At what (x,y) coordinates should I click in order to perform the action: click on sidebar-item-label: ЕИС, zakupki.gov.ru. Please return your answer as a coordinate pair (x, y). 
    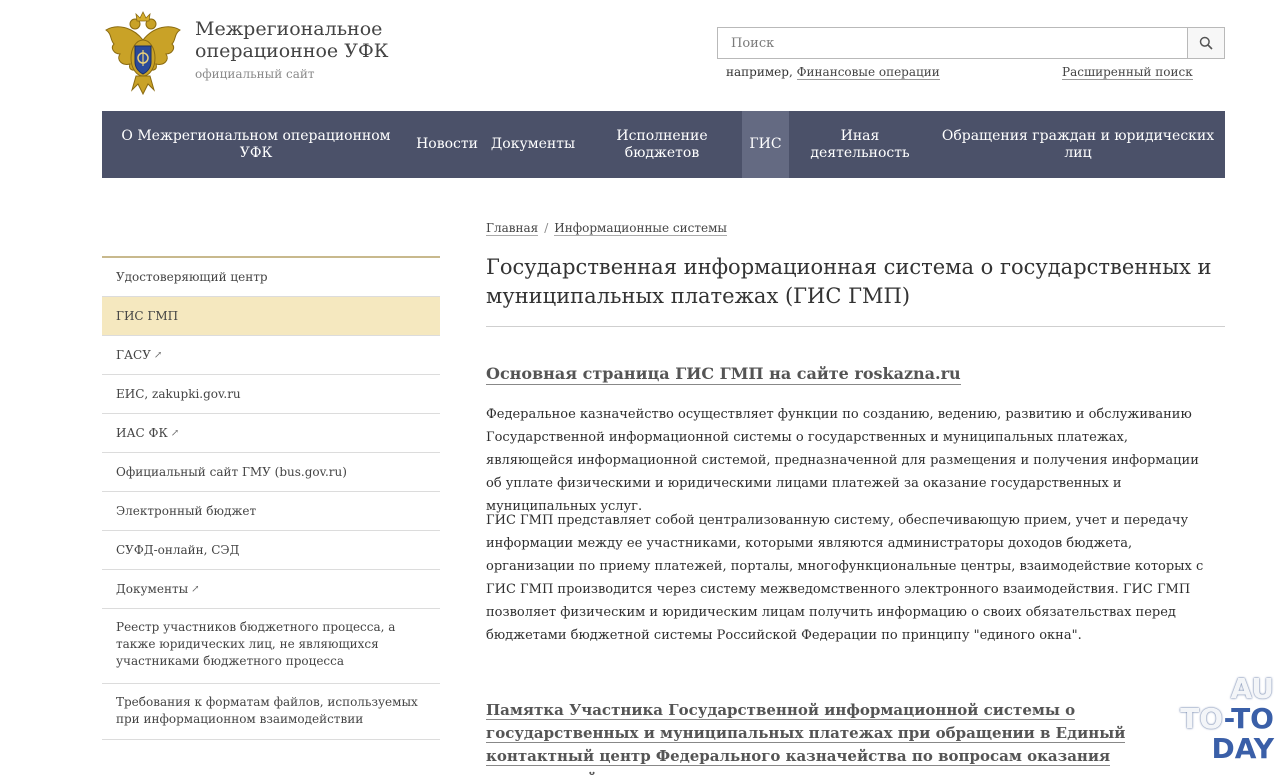
    Looking at the image, I should click on (178, 393).